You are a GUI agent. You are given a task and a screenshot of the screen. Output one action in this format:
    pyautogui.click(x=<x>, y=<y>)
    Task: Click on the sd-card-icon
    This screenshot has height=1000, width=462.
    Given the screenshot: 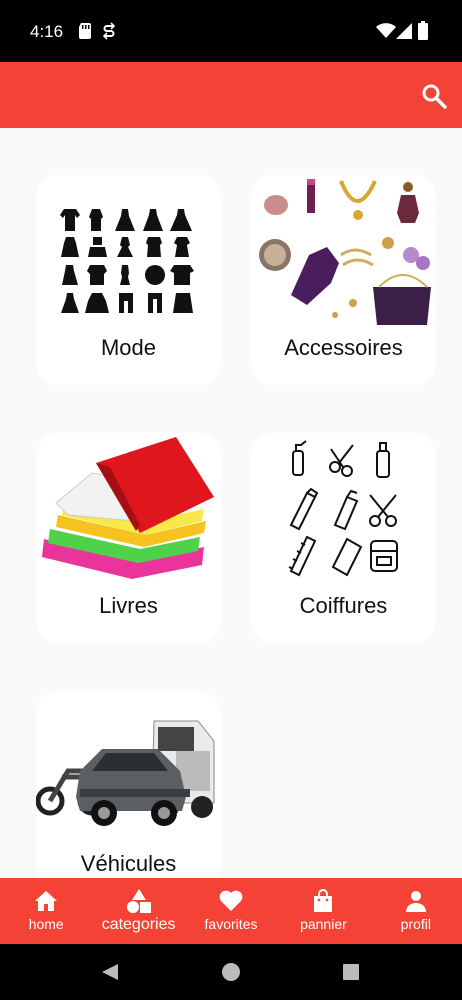 What is the action you would take?
    pyautogui.click(x=85, y=31)
    